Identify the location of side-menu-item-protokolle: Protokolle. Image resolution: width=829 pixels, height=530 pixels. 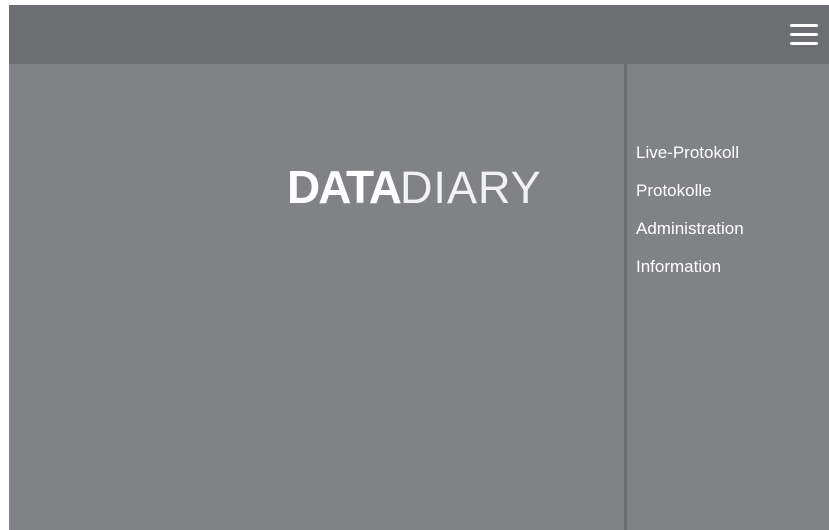
(690, 199).